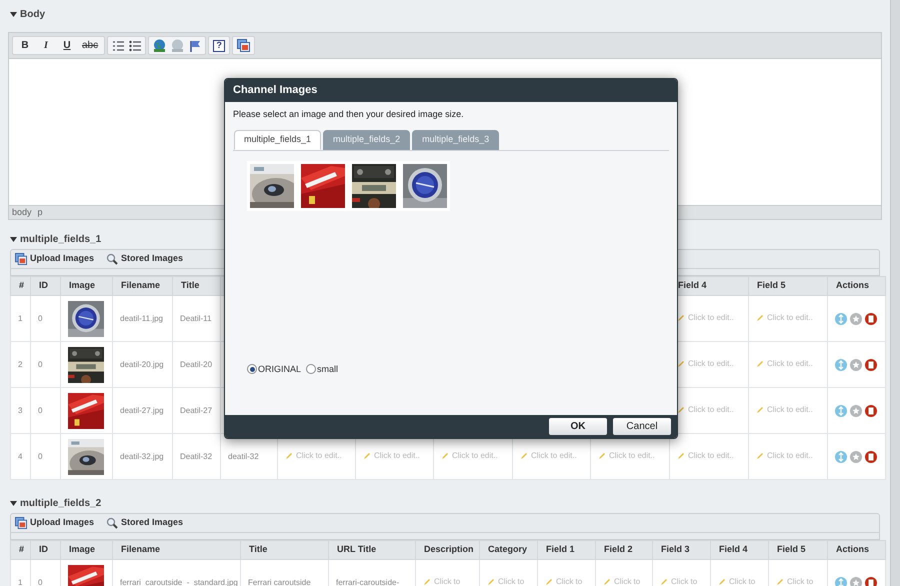 The width and height of the screenshot is (900, 586). What do you see at coordinates (279, 582) in the screenshot?
I see `table-cell: Ferrari caroutside` at bounding box center [279, 582].